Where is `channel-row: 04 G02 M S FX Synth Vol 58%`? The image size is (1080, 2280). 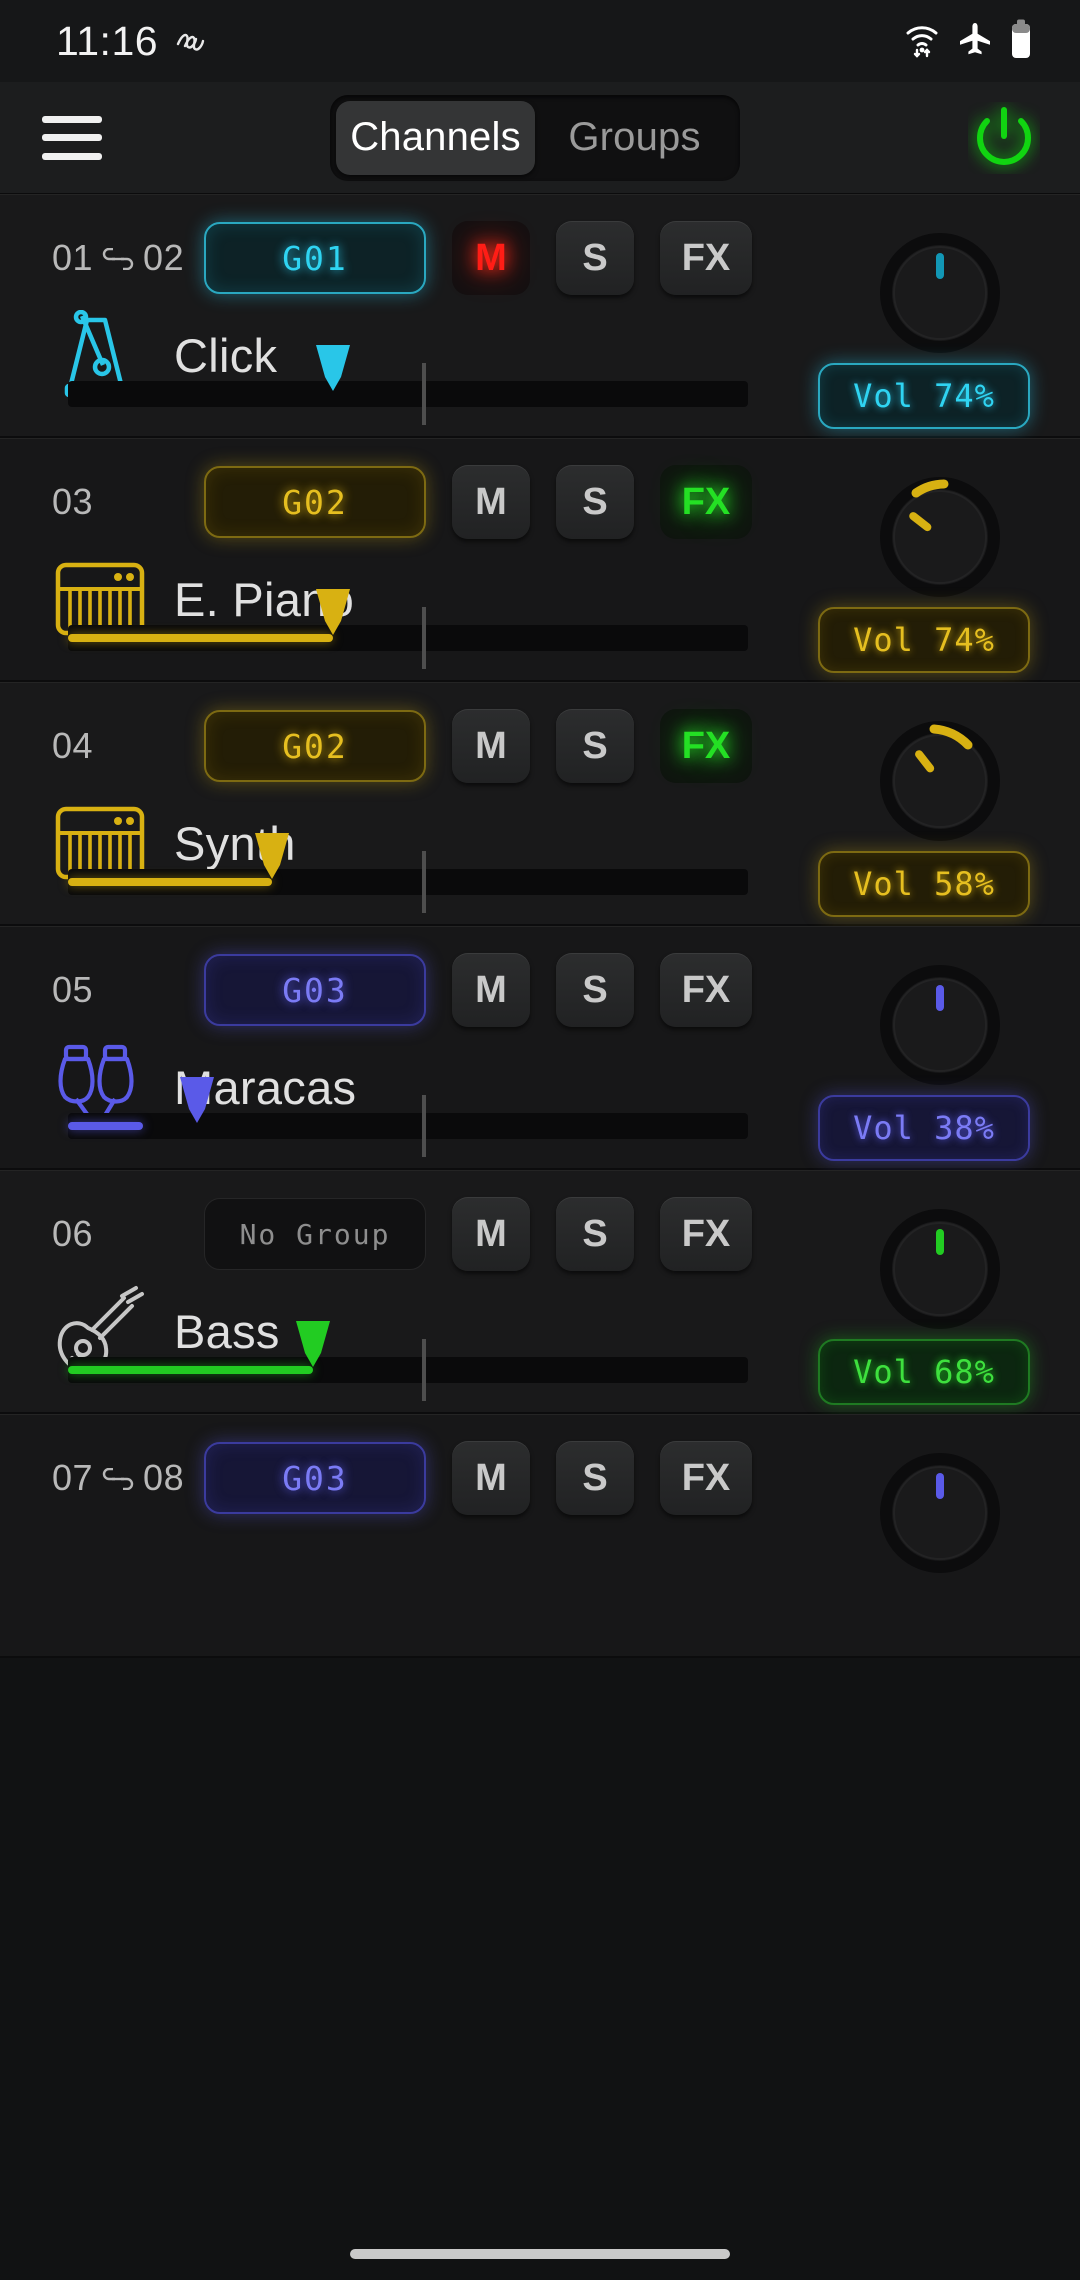 channel-row: 04 G02 M S FX Synth Vol 58% is located at coordinates (540, 804).